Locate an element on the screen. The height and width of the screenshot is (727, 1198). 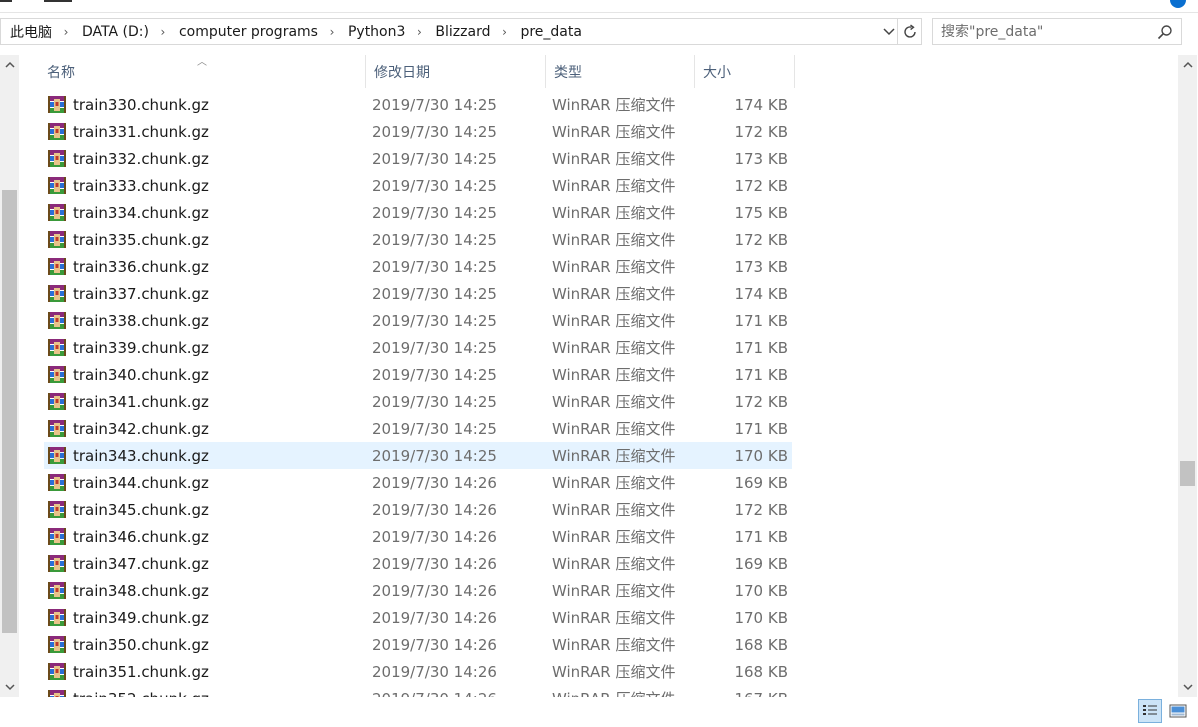
column-header-size: 大小 is located at coordinates (745, 71).